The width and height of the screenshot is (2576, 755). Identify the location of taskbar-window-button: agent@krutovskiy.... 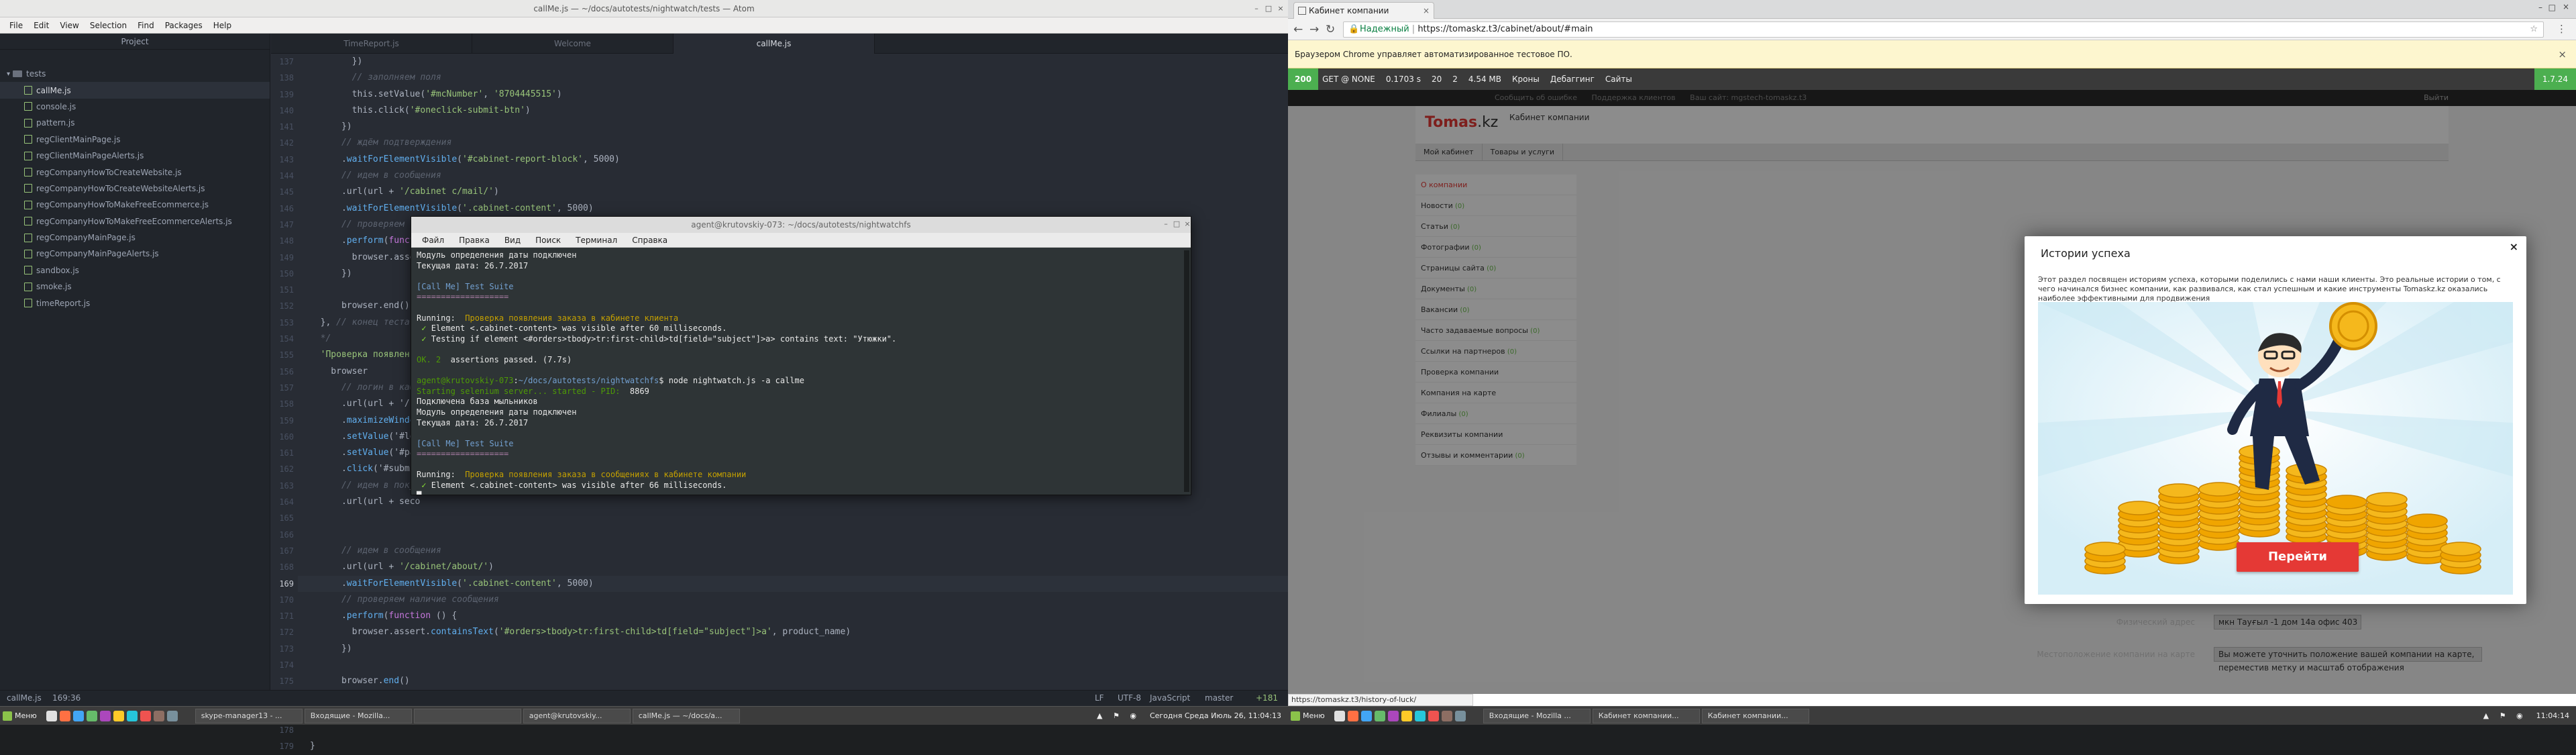
(577, 715).